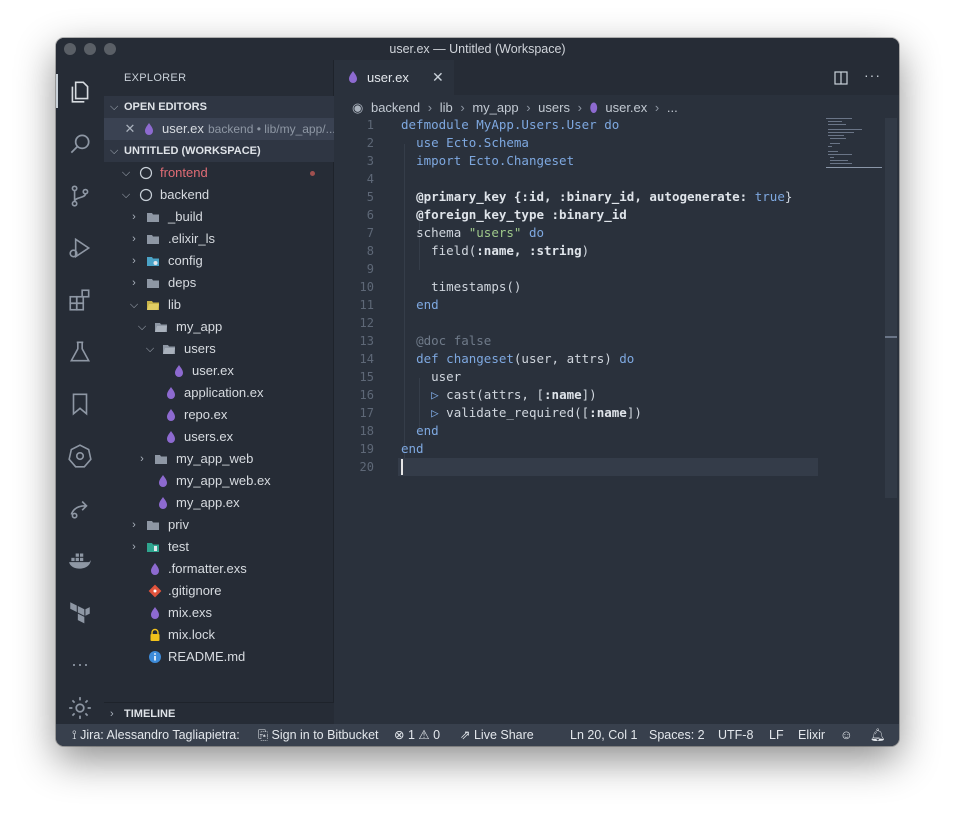  Describe the element at coordinates (219, 635) in the screenshot. I see `tree-item-mix-lock: mix.lock` at that location.